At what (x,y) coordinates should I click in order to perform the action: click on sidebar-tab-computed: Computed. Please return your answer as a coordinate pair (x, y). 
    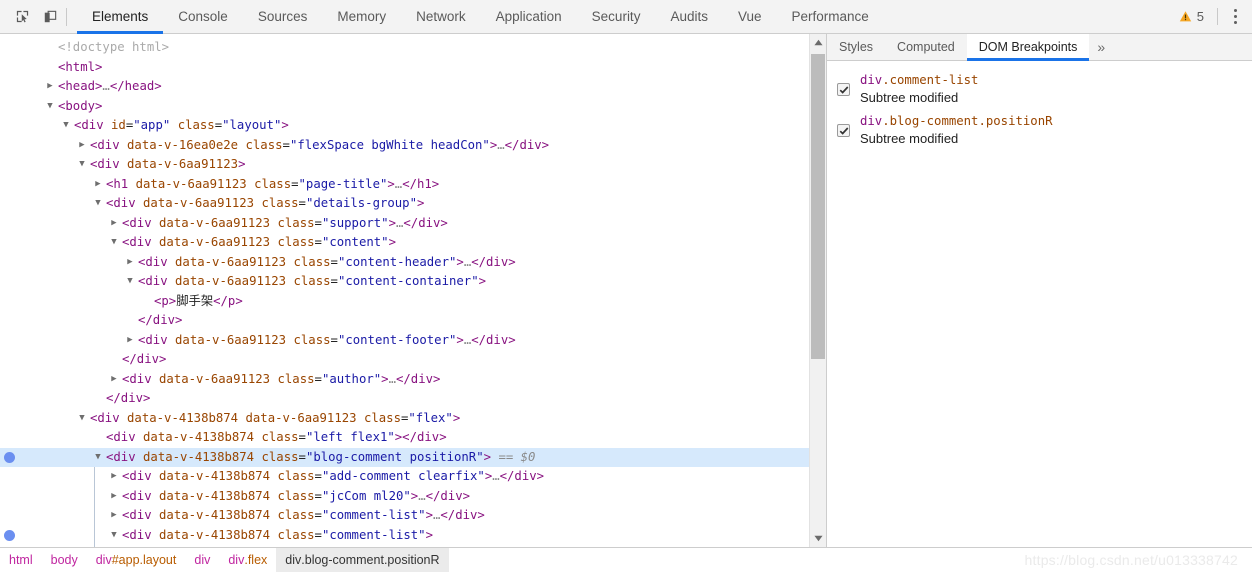
    Looking at the image, I should click on (926, 47).